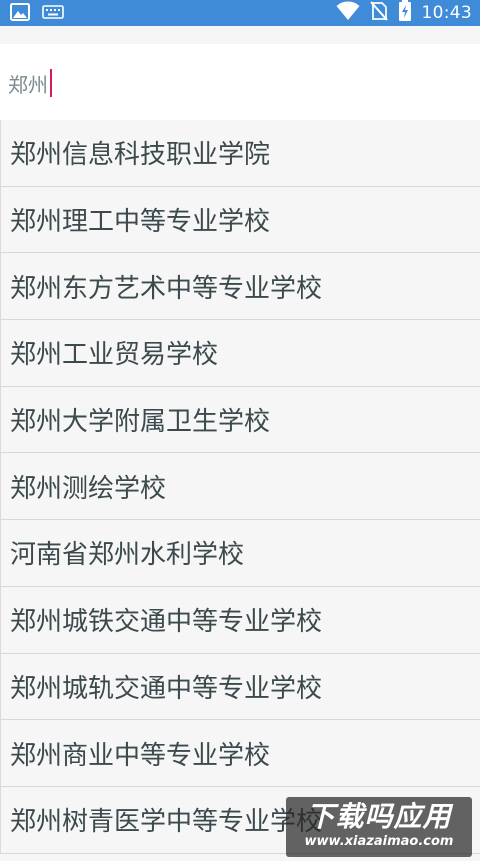  Describe the element at coordinates (240, 753) in the screenshot. I see `list-item: 郑州商业中等专业学校` at that location.